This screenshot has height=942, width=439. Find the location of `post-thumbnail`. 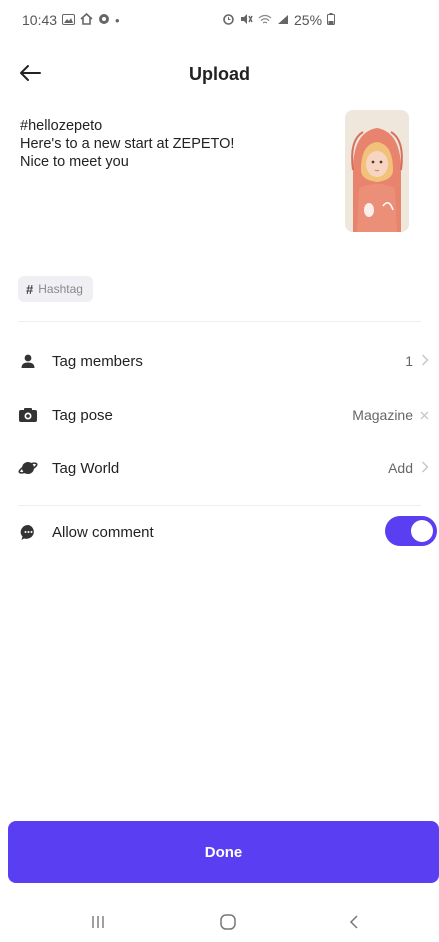

post-thumbnail is located at coordinates (377, 171).